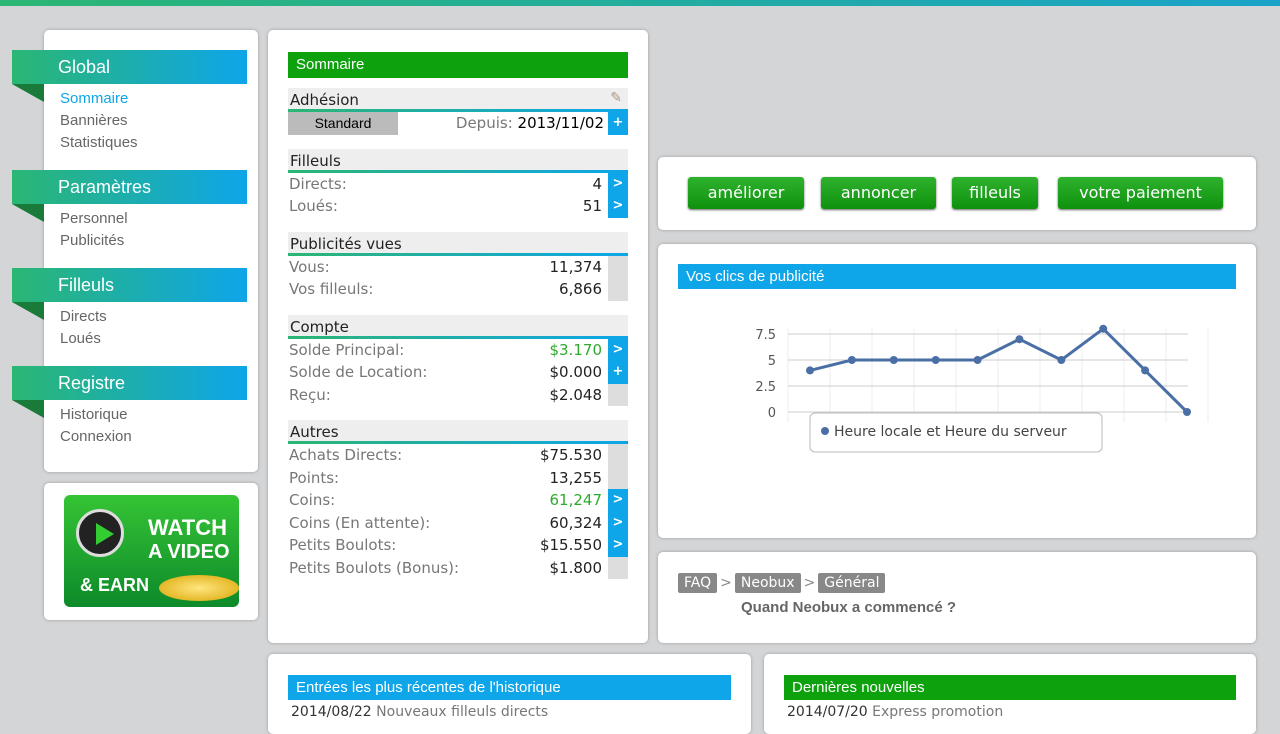 The height and width of the screenshot is (734, 1280). Describe the element at coordinates (576, 372) in the screenshot. I see `stat-value: $0.000` at that location.